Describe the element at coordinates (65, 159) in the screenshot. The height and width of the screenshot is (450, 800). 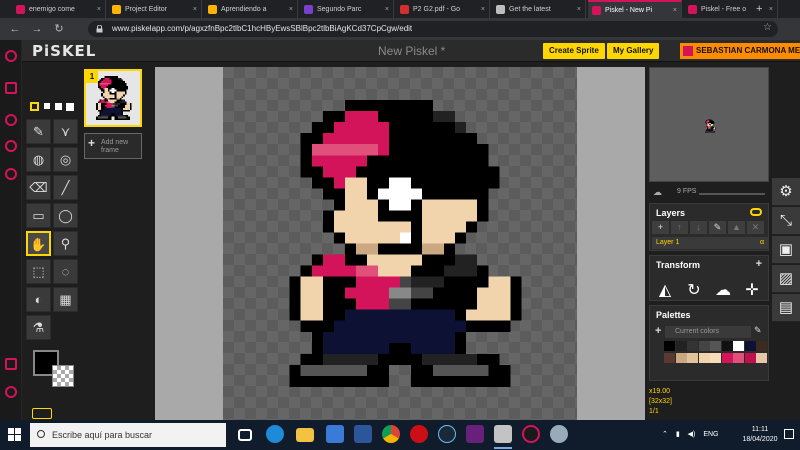
I see `paint-same-color-tool-icon: ◎` at that location.